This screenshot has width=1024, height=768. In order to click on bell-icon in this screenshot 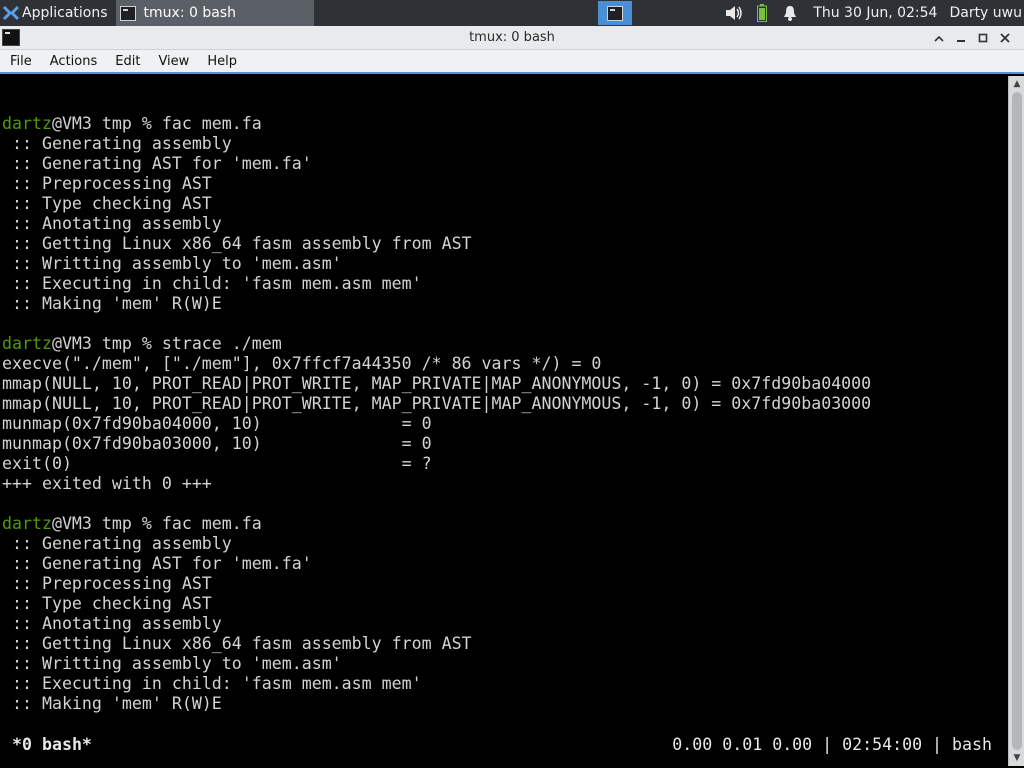, I will do `click(790, 13)`.